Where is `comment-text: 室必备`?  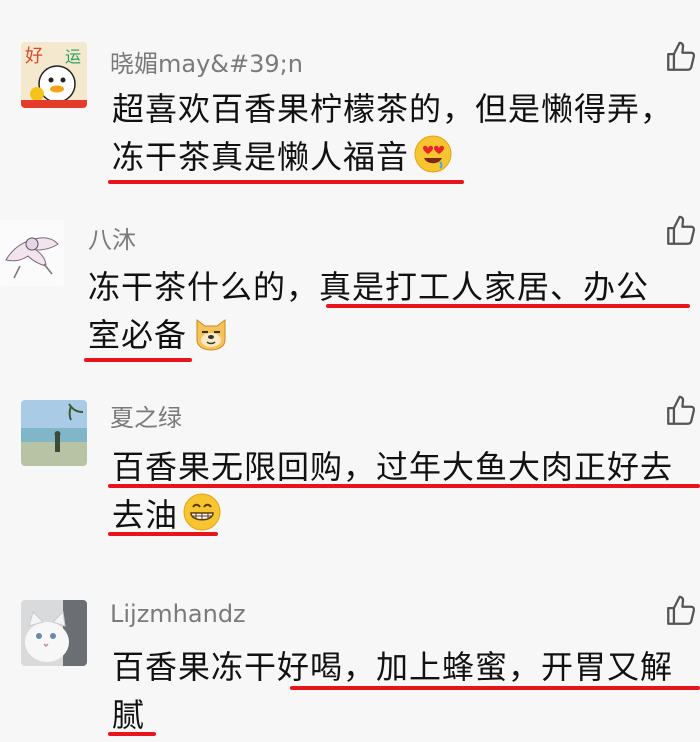 comment-text: 室必备 is located at coordinates (138, 335).